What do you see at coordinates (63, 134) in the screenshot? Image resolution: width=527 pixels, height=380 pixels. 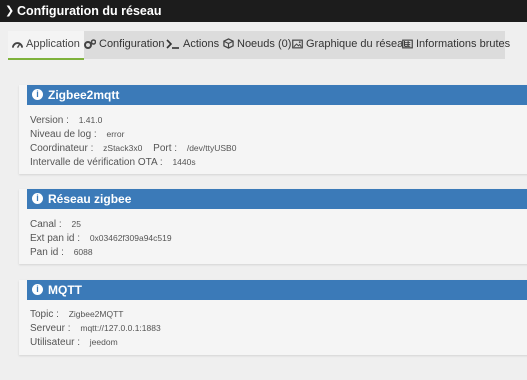 I see `loglevel-label: Niveau de log :` at bounding box center [63, 134].